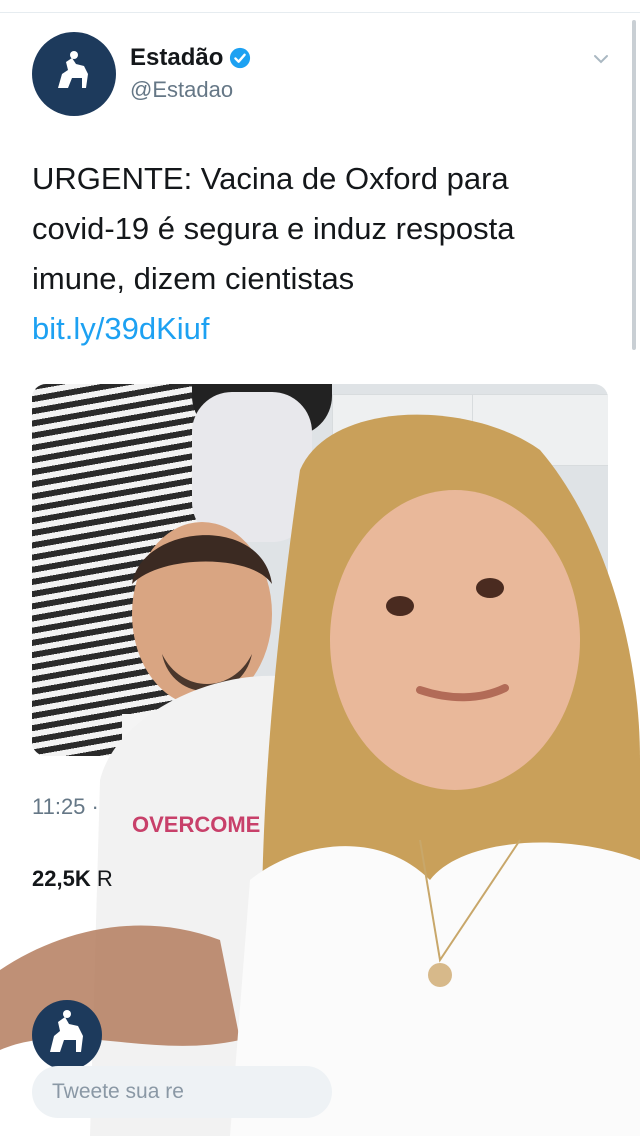 Image resolution: width=640 pixels, height=1136 pixels. I want to click on scrollbar, so click(634, 185).